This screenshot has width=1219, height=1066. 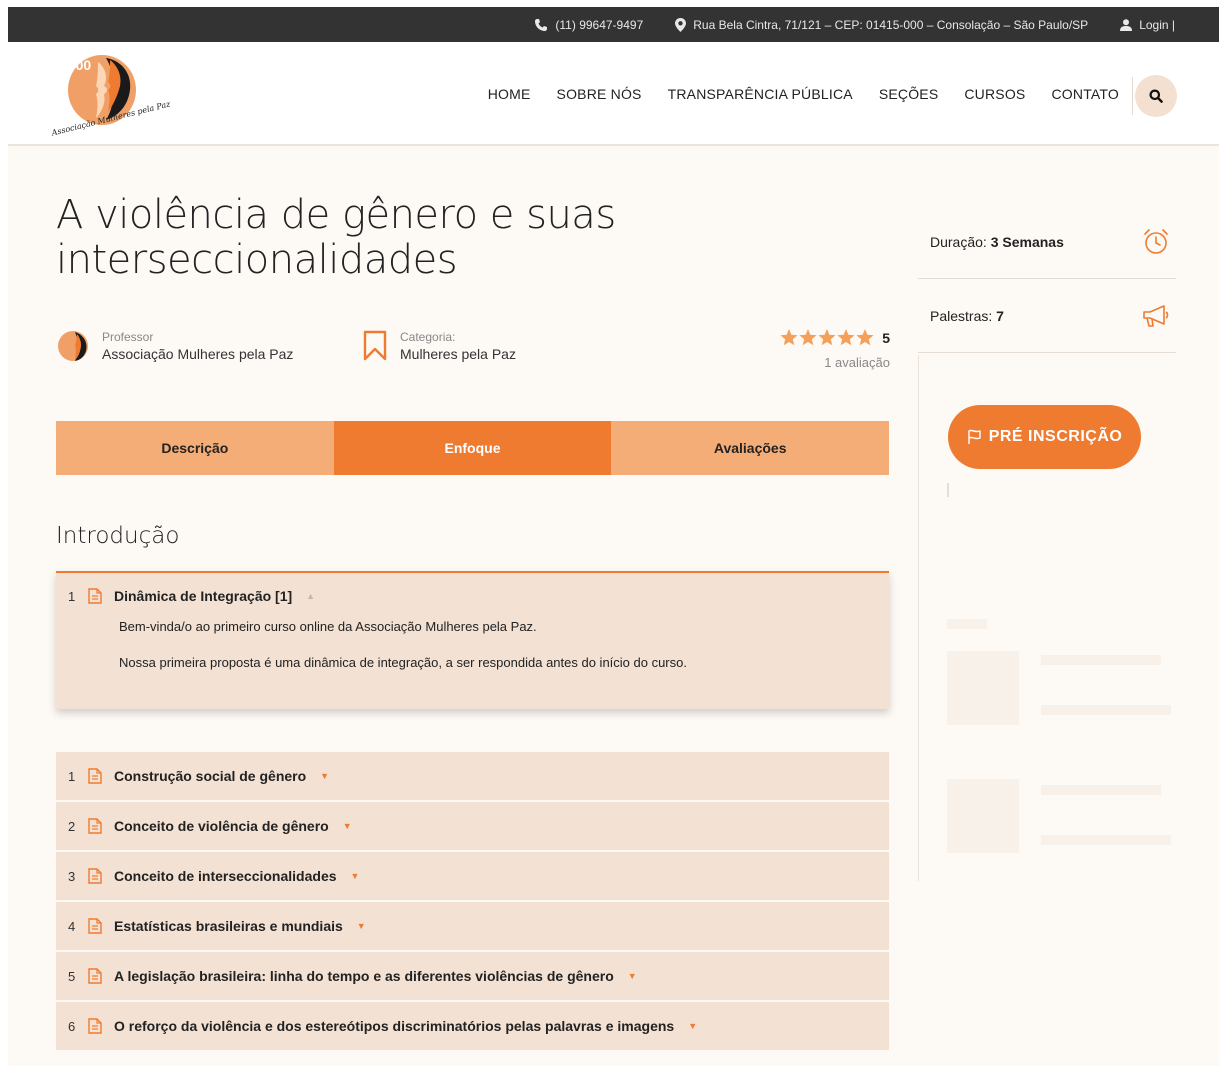 What do you see at coordinates (974, 436) in the screenshot?
I see `flag-icon` at bounding box center [974, 436].